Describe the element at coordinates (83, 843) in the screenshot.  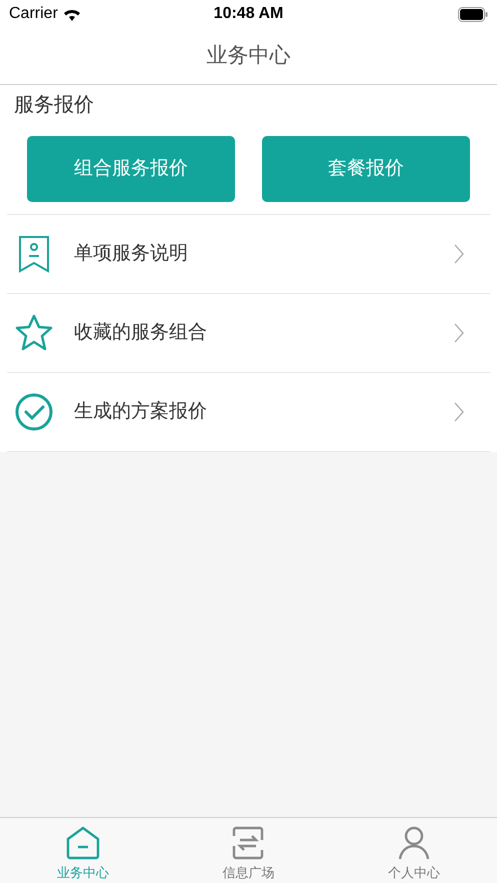
I see `home-icon` at that location.